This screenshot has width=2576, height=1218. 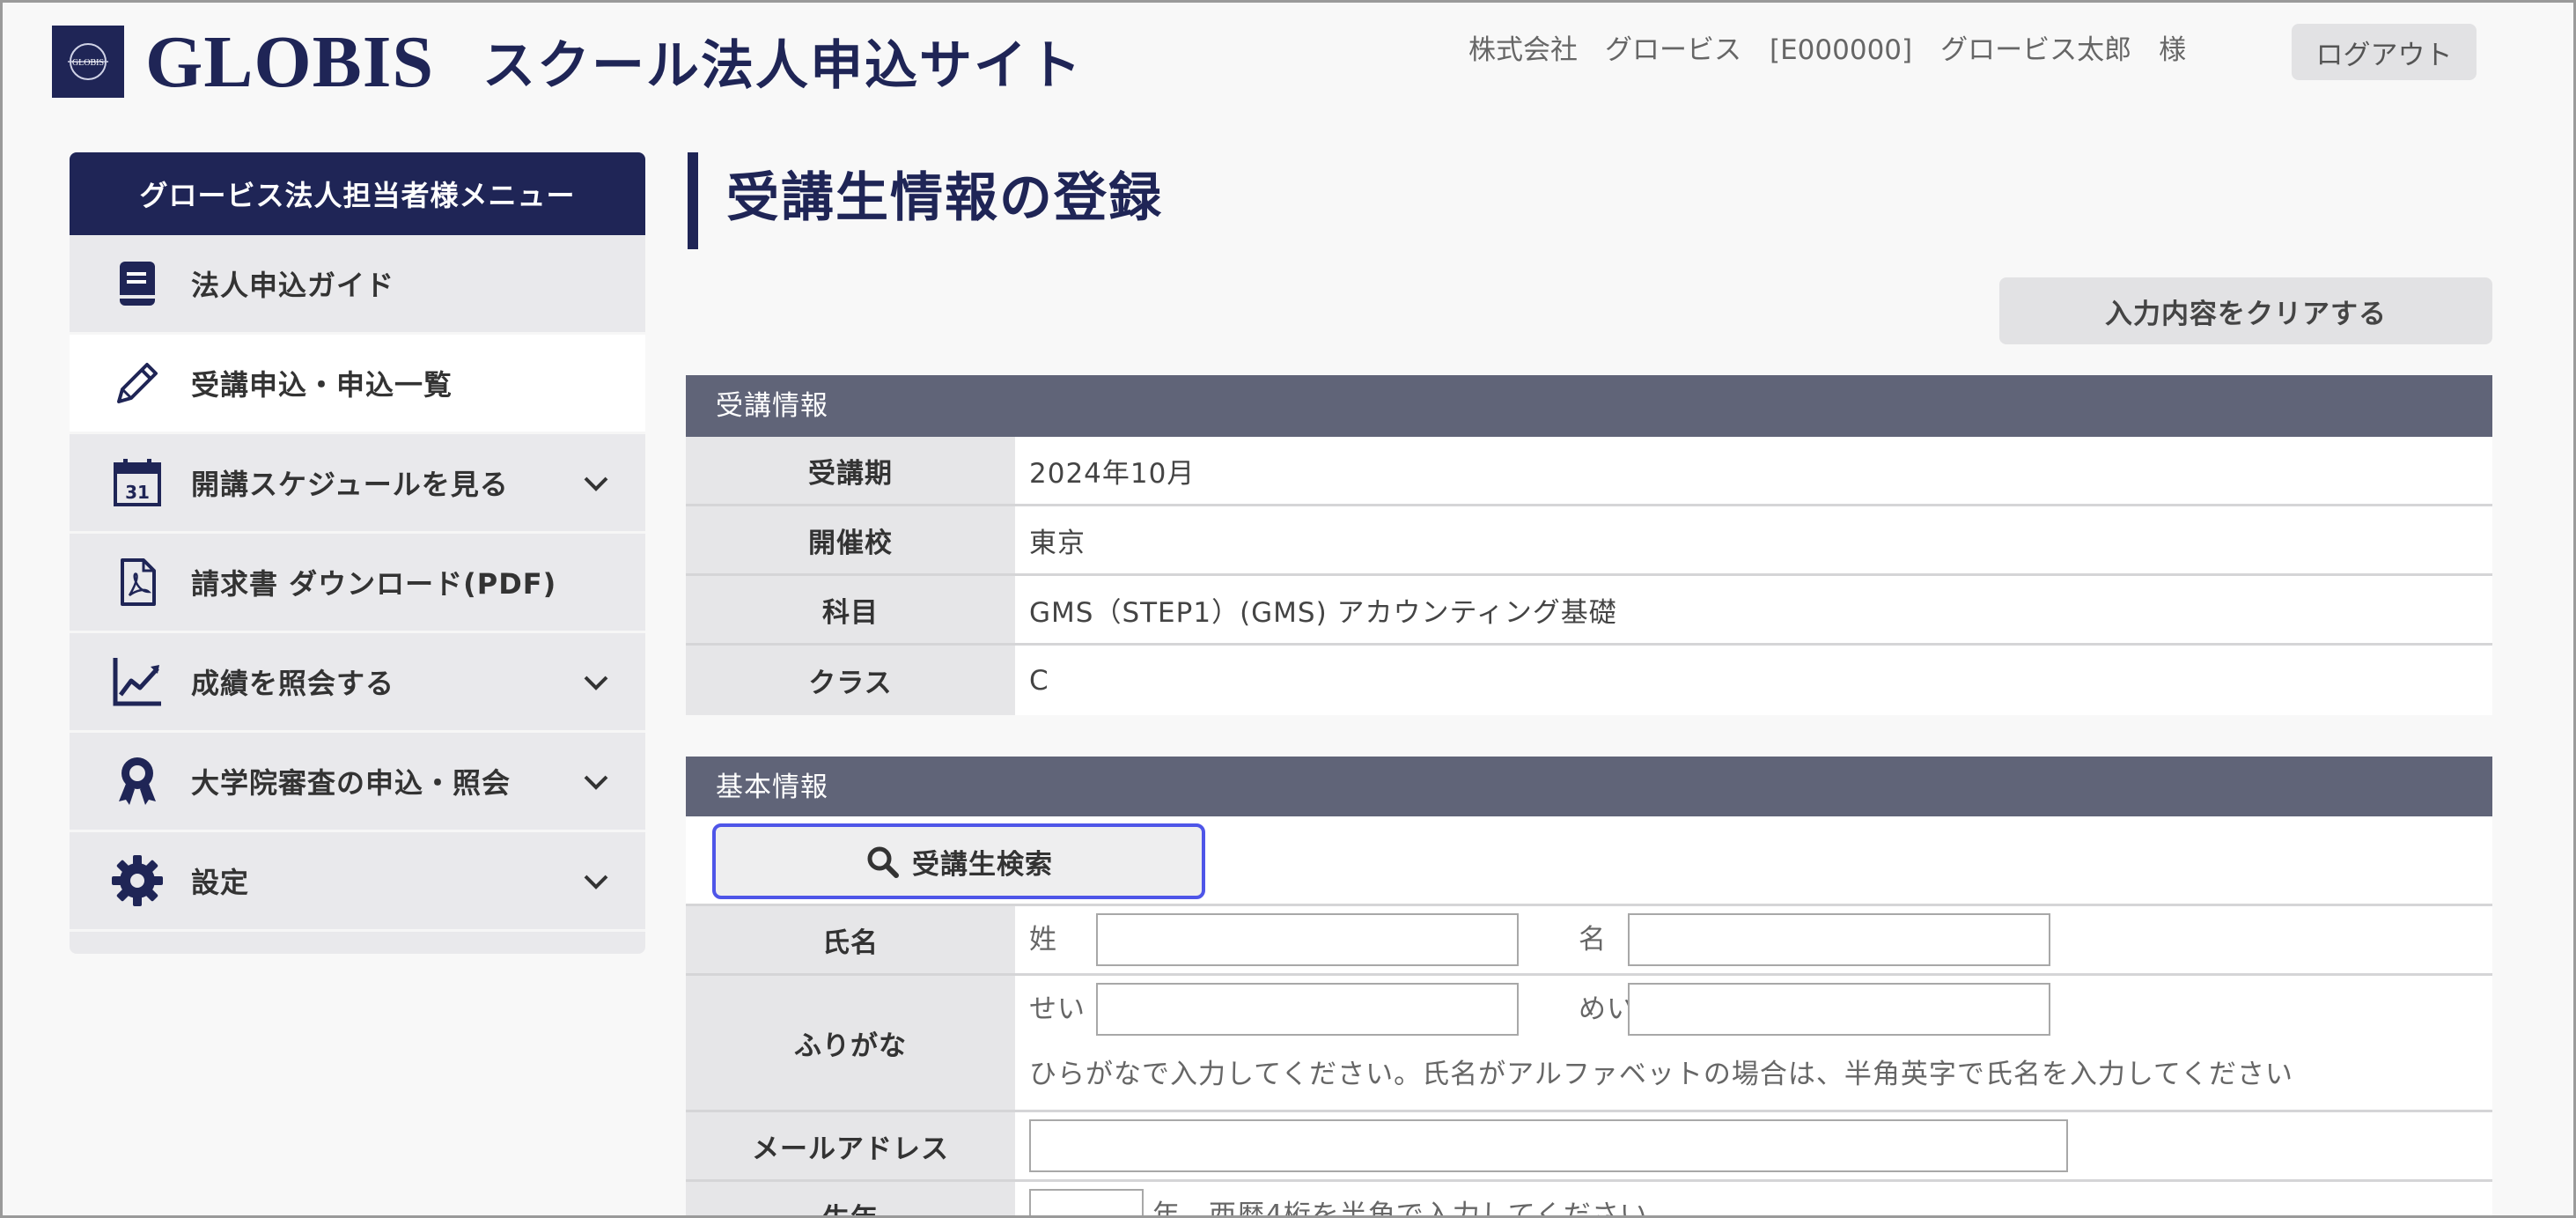 What do you see at coordinates (290, 63) in the screenshot?
I see `logo-text: GLOBIS` at bounding box center [290, 63].